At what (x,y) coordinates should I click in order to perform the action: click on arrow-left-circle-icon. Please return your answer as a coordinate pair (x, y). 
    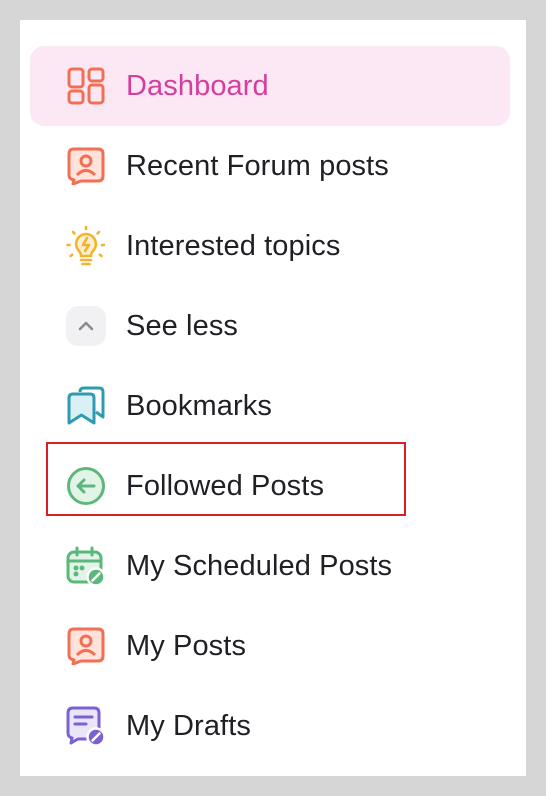
    Looking at the image, I should click on (86, 486).